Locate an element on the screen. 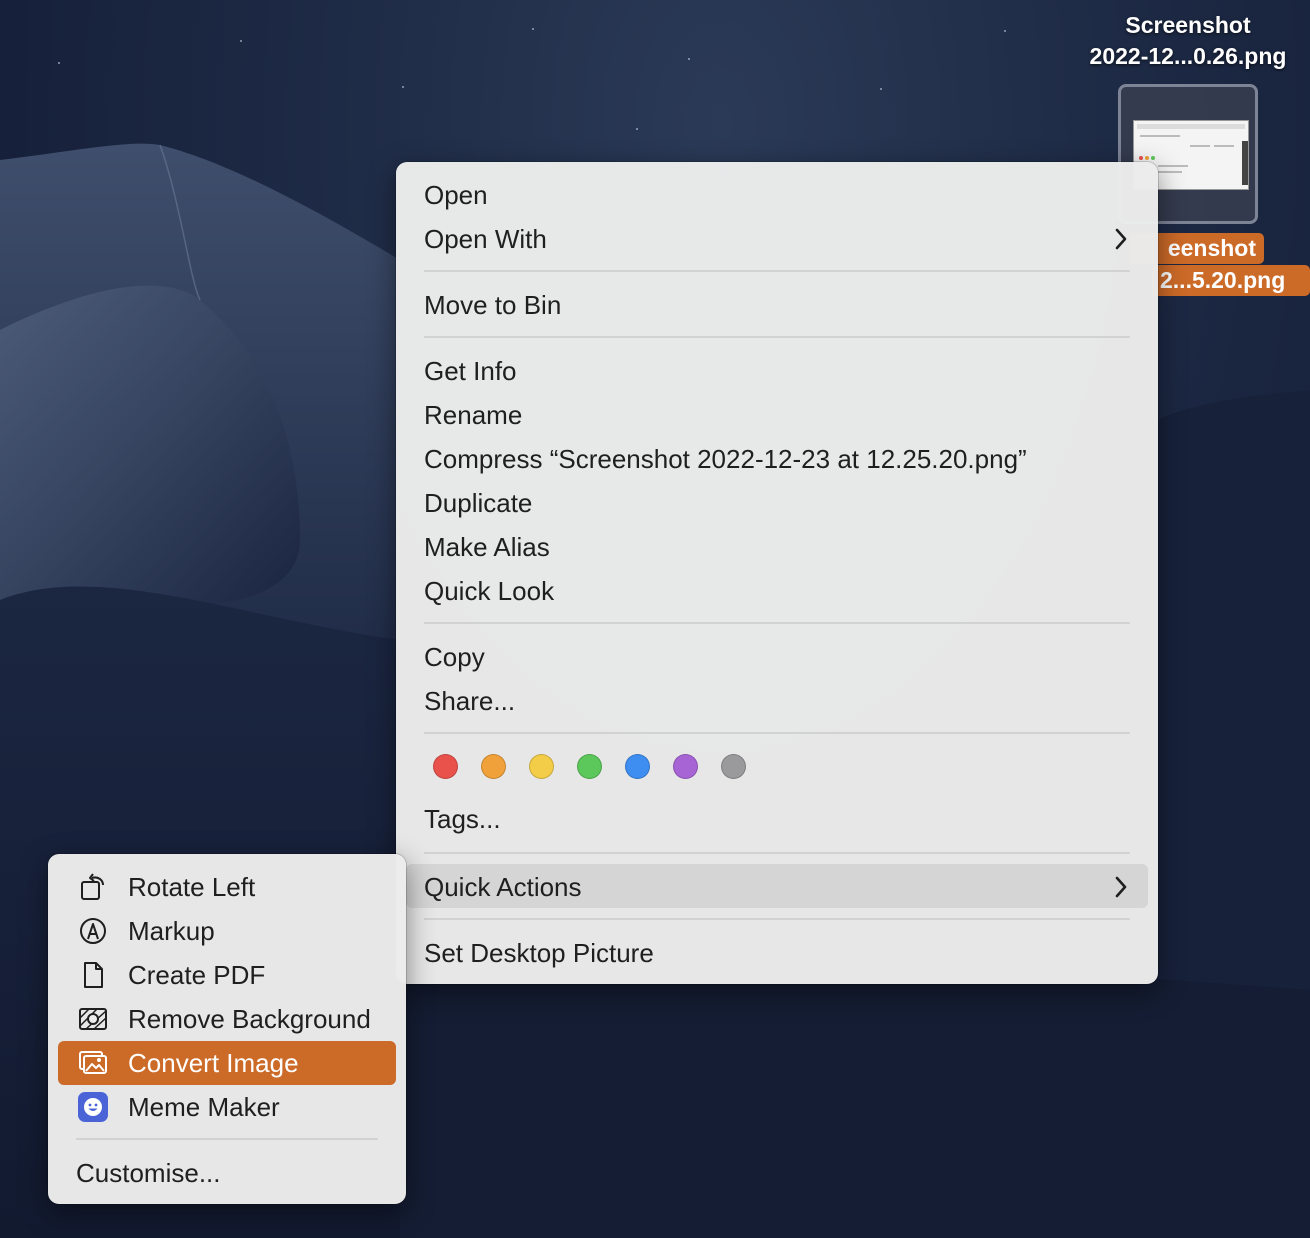  tag-gray is located at coordinates (733, 766).